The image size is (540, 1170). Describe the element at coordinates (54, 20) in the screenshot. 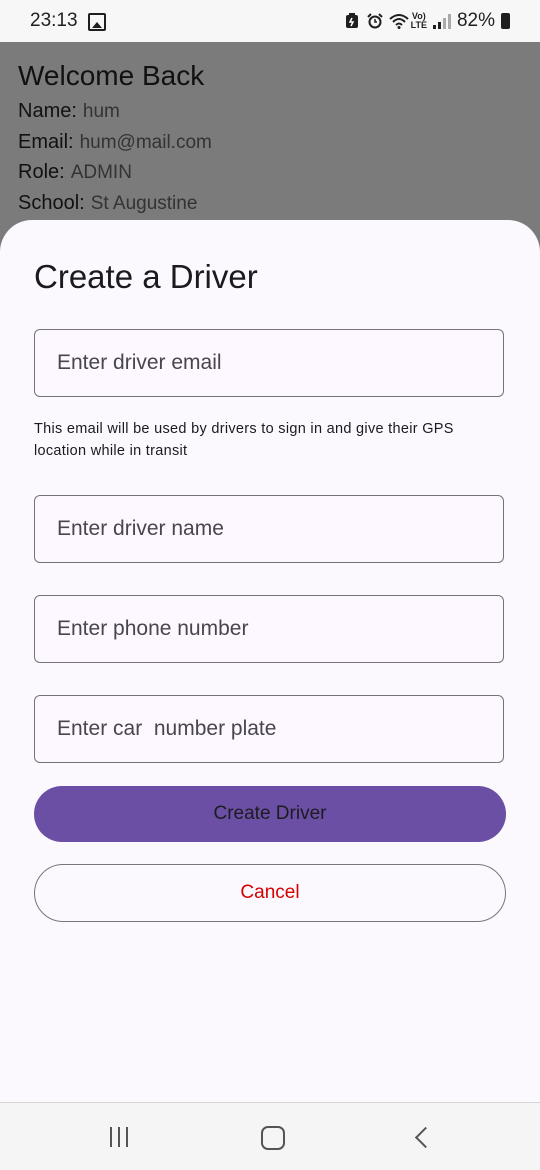

I see `status-time: 23:13` at that location.